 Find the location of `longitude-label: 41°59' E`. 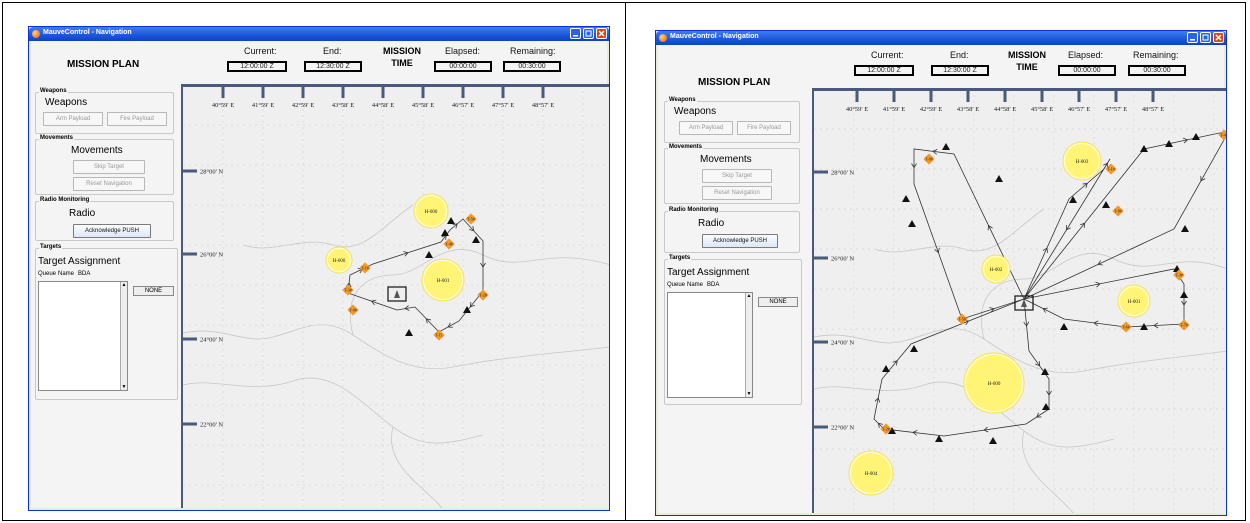

longitude-label: 41°59' E is located at coordinates (263, 105).